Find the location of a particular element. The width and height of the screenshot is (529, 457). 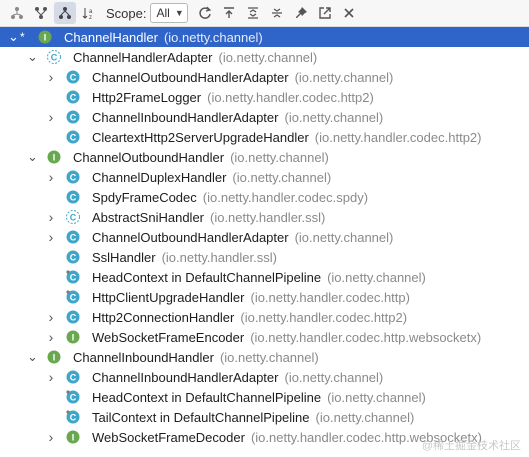

package-name: (io.netty.handler.ssl) is located at coordinates (268, 217).